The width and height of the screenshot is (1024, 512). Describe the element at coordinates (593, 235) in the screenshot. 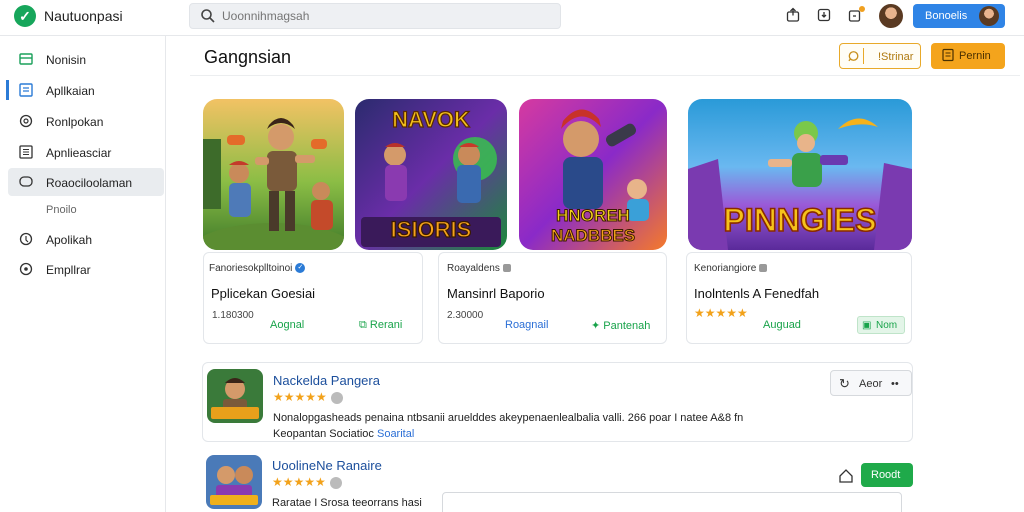

I see `hnoreh-tile-subtitle: NADBBES` at that location.